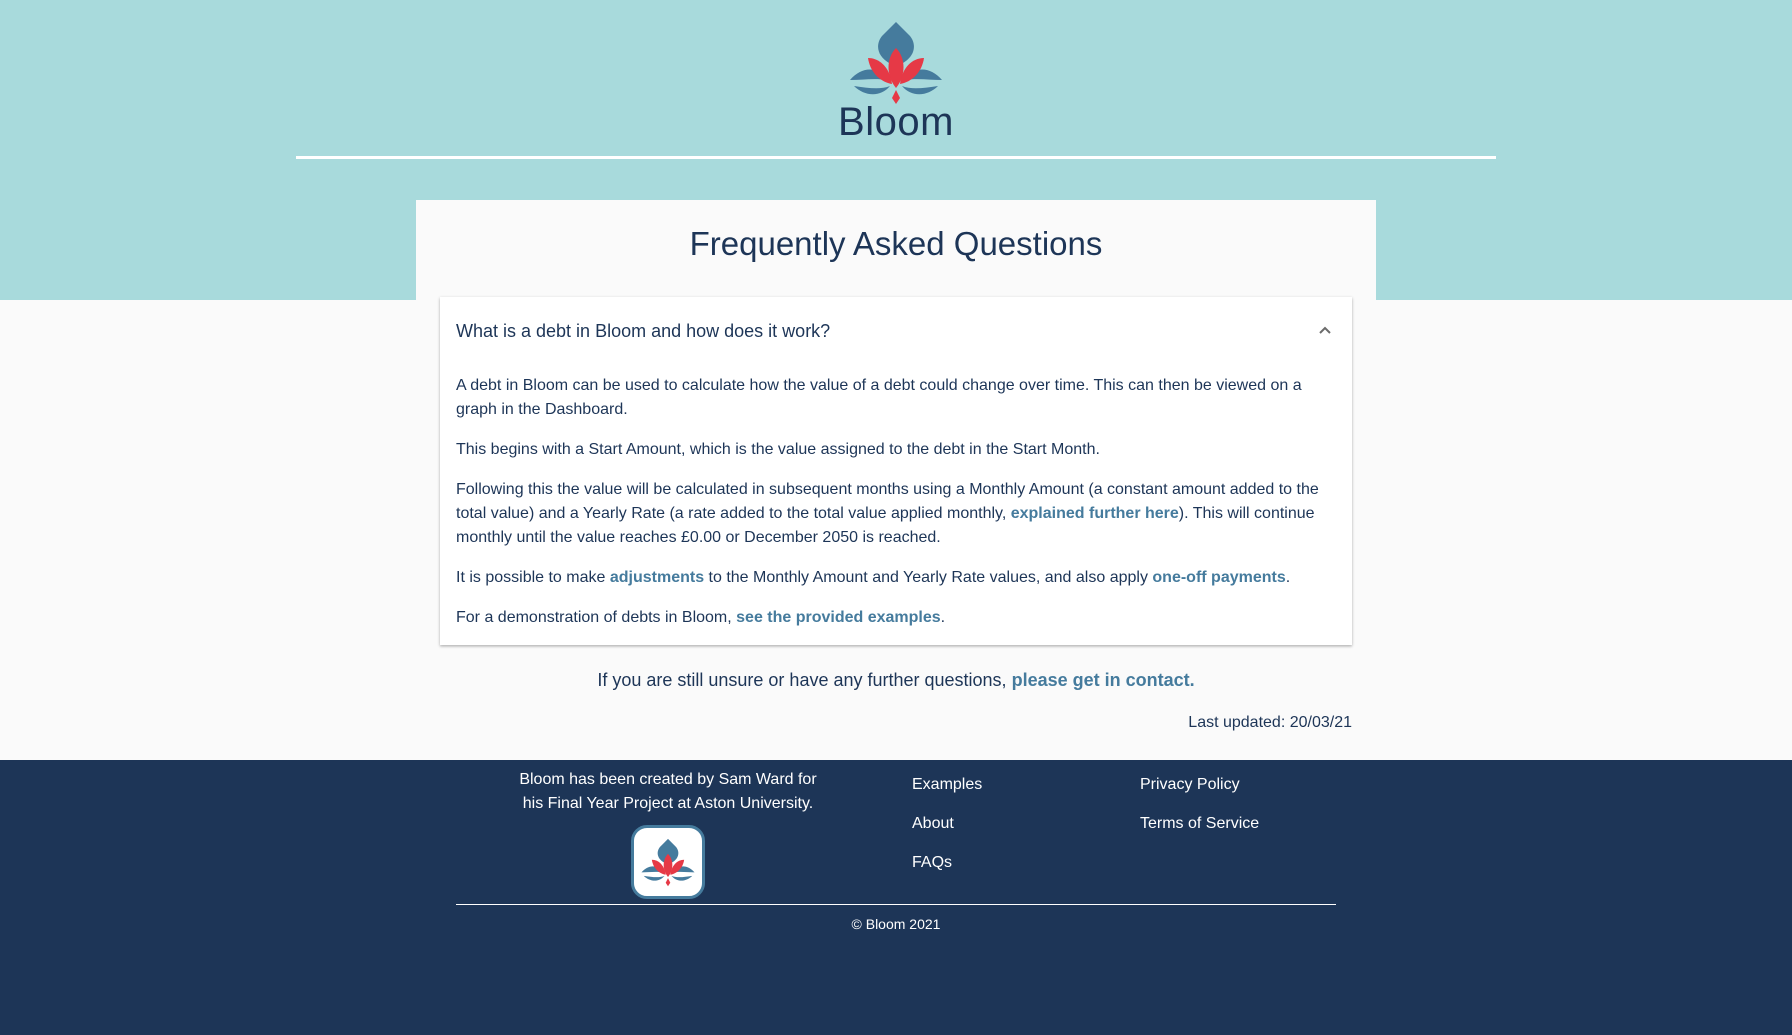 The height and width of the screenshot is (1035, 1792). I want to click on footer-nav-legal: Privacy Policy Terms of Service, so click(1199, 815).